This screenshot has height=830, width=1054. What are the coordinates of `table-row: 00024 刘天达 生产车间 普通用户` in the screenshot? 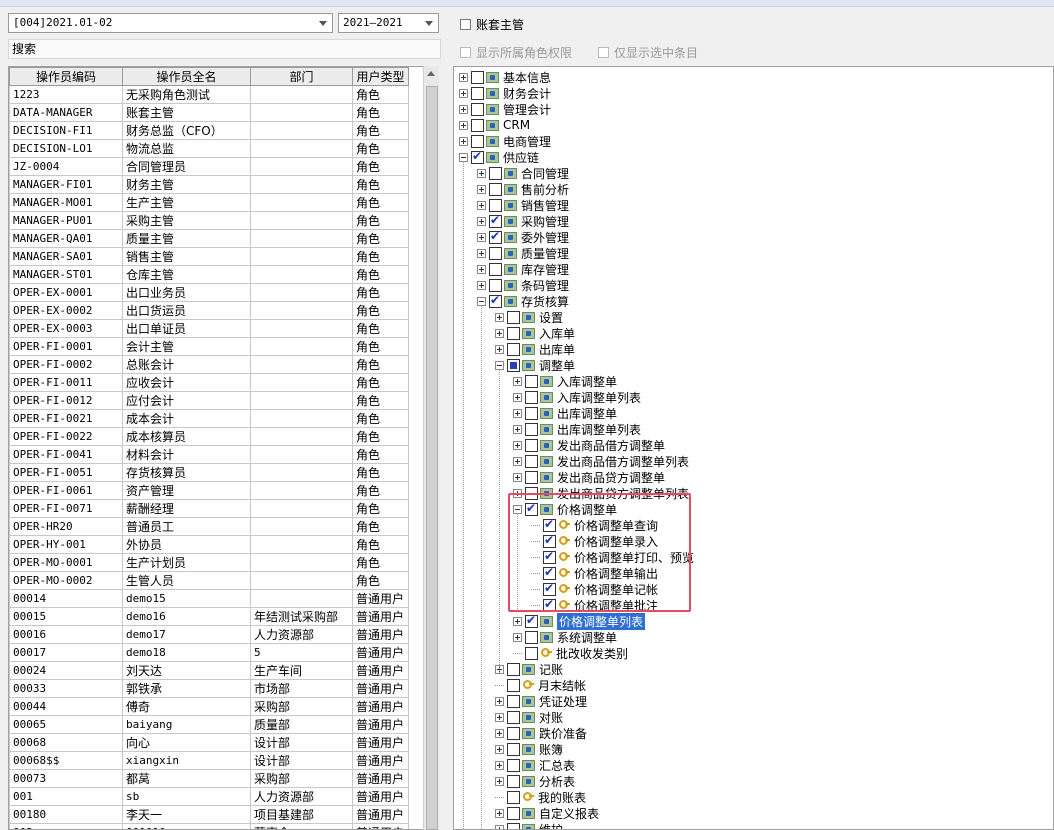 It's located at (209, 670).